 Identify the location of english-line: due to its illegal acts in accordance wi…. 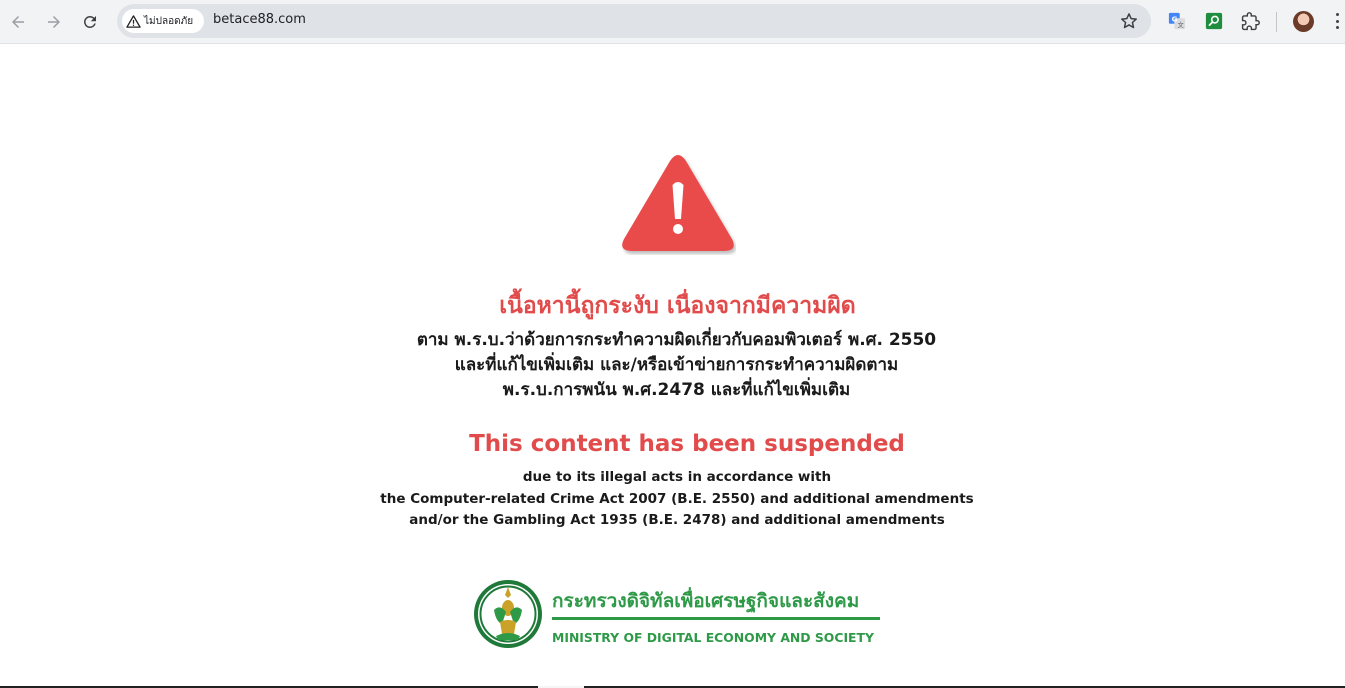
(677, 477).